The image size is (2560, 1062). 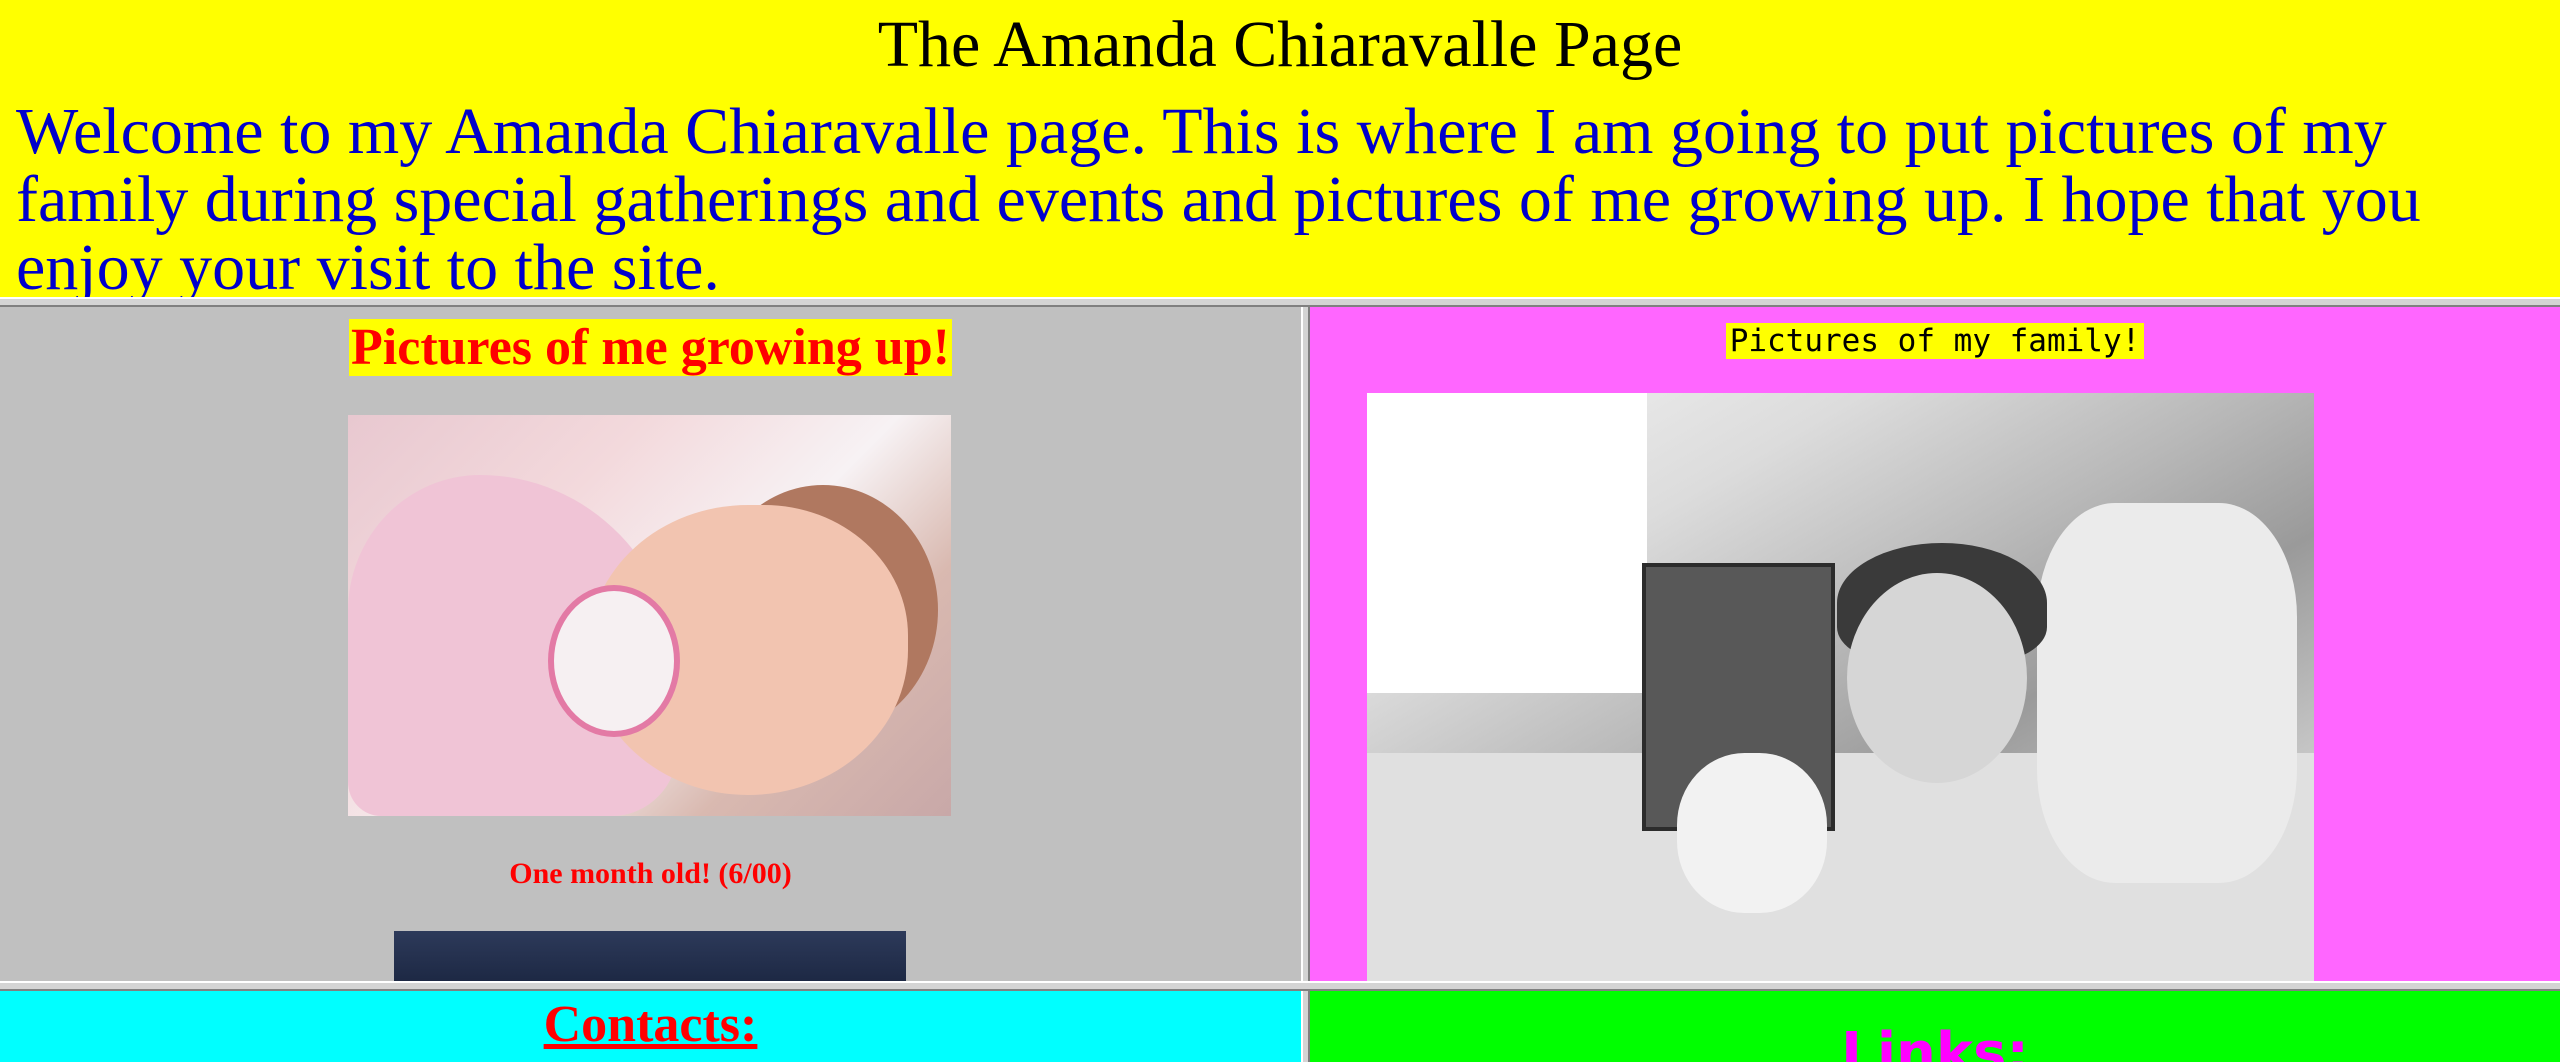 What do you see at coordinates (650, 873) in the screenshot?
I see `photo-caption: One month old! (6/00)` at bounding box center [650, 873].